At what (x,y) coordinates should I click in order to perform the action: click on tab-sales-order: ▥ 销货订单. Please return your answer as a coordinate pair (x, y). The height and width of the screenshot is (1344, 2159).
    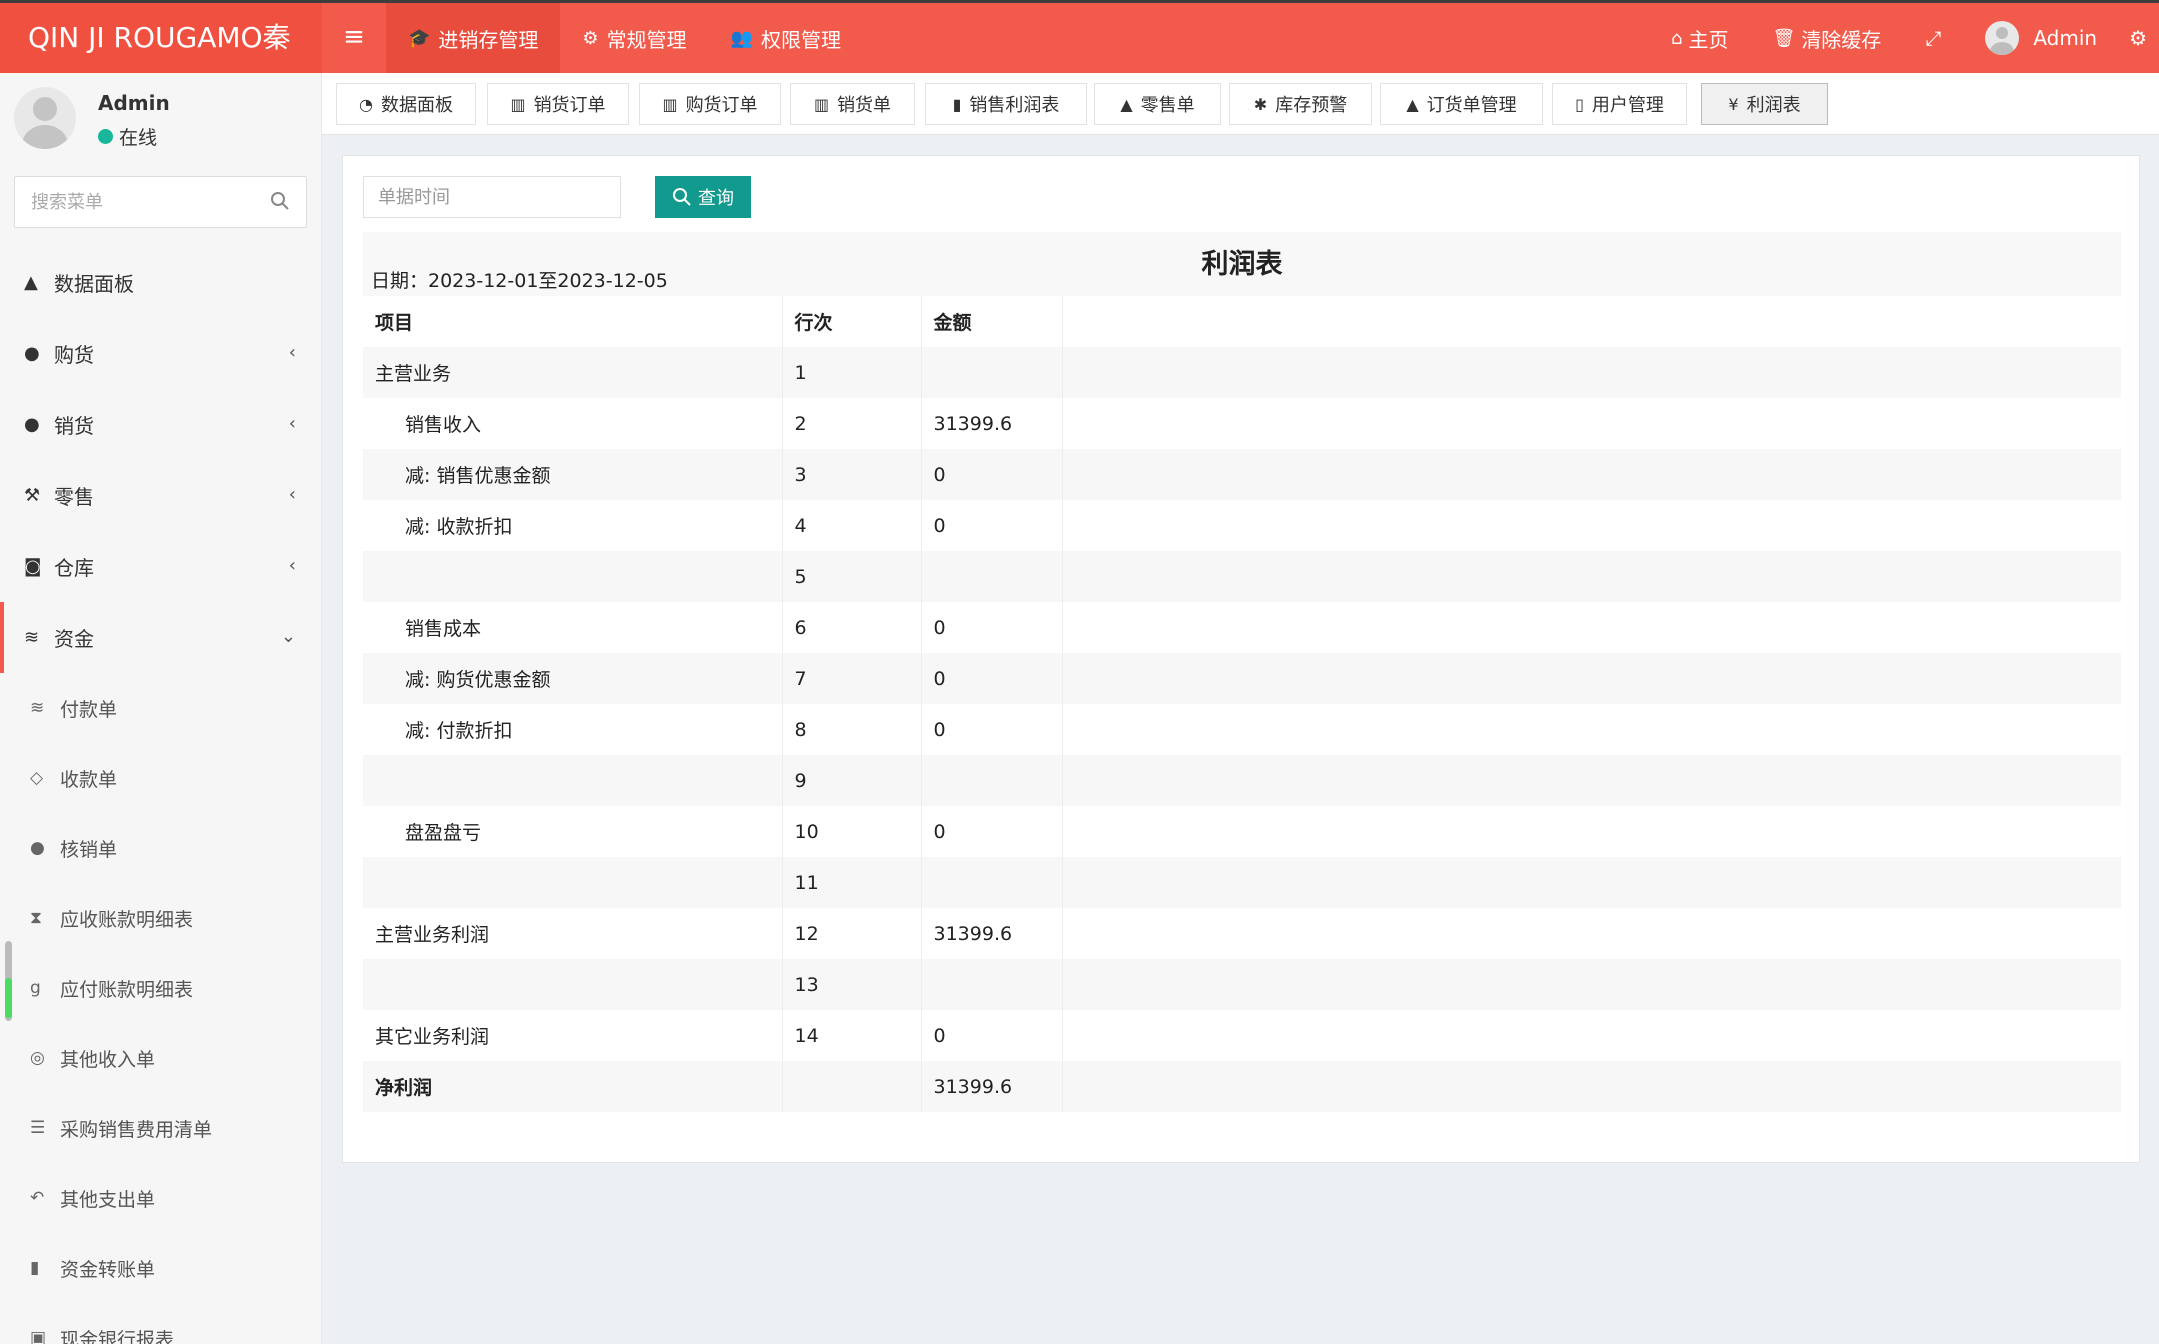
    Looking at the image, I should click on (558, 104).